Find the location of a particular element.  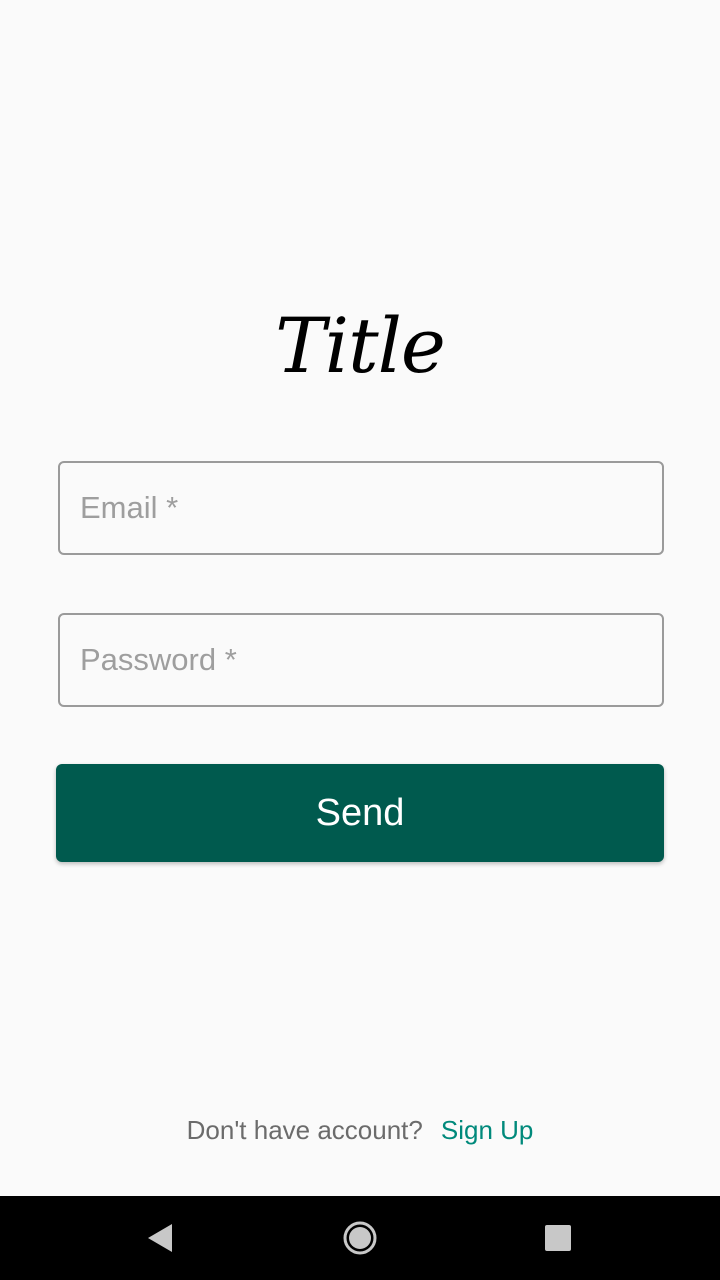

signup-link: Sign Up is located at coordinates (487, 1130).